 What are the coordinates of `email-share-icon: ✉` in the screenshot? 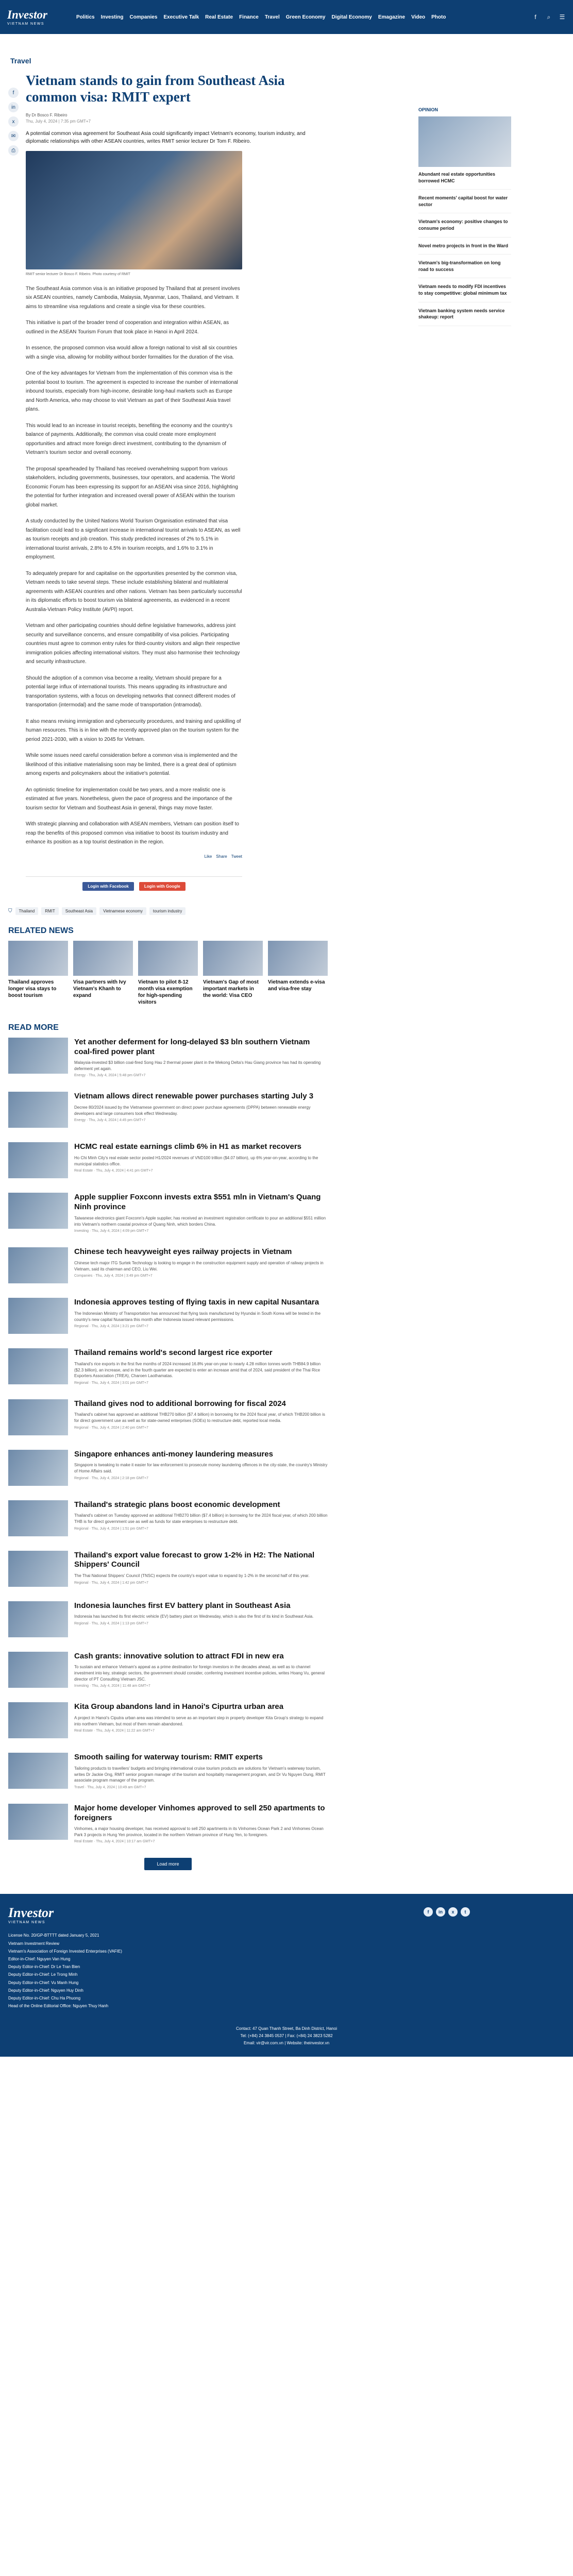 It's located at (13, 136).